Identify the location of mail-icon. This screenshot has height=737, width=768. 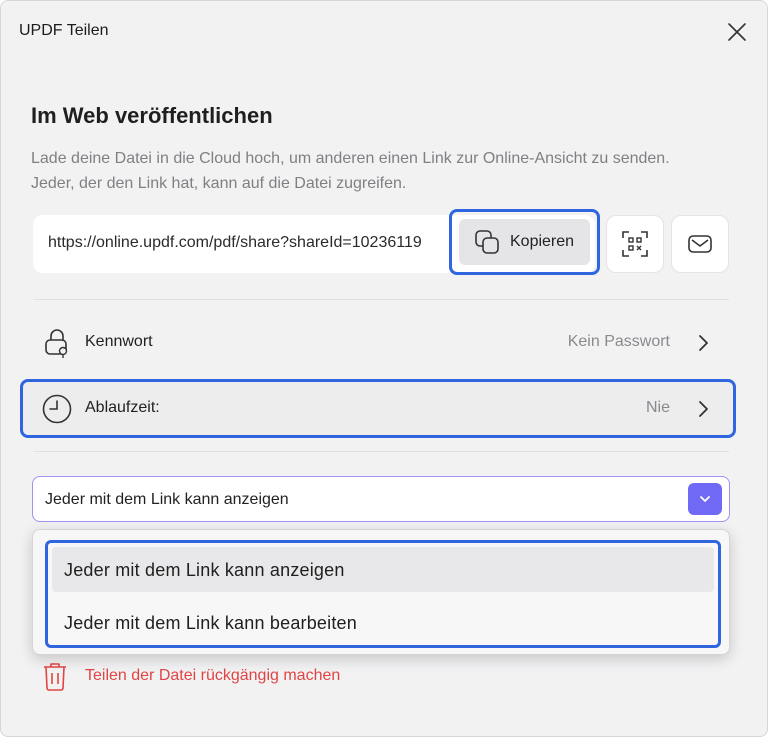
(700, 244).